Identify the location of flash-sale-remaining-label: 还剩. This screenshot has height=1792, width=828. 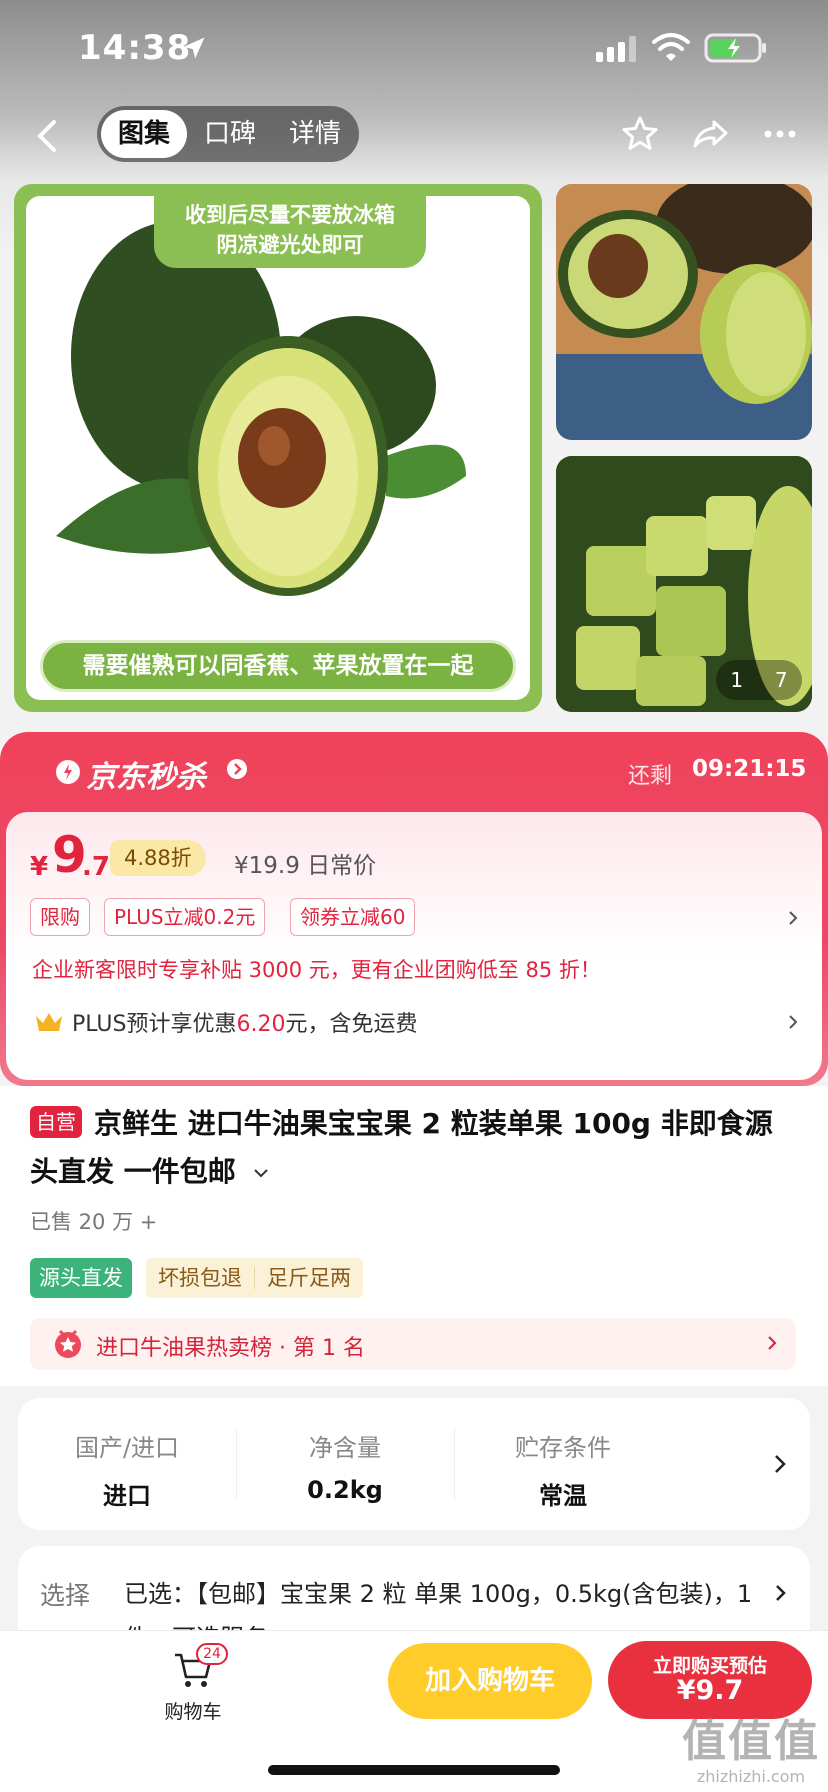
(650, 776).